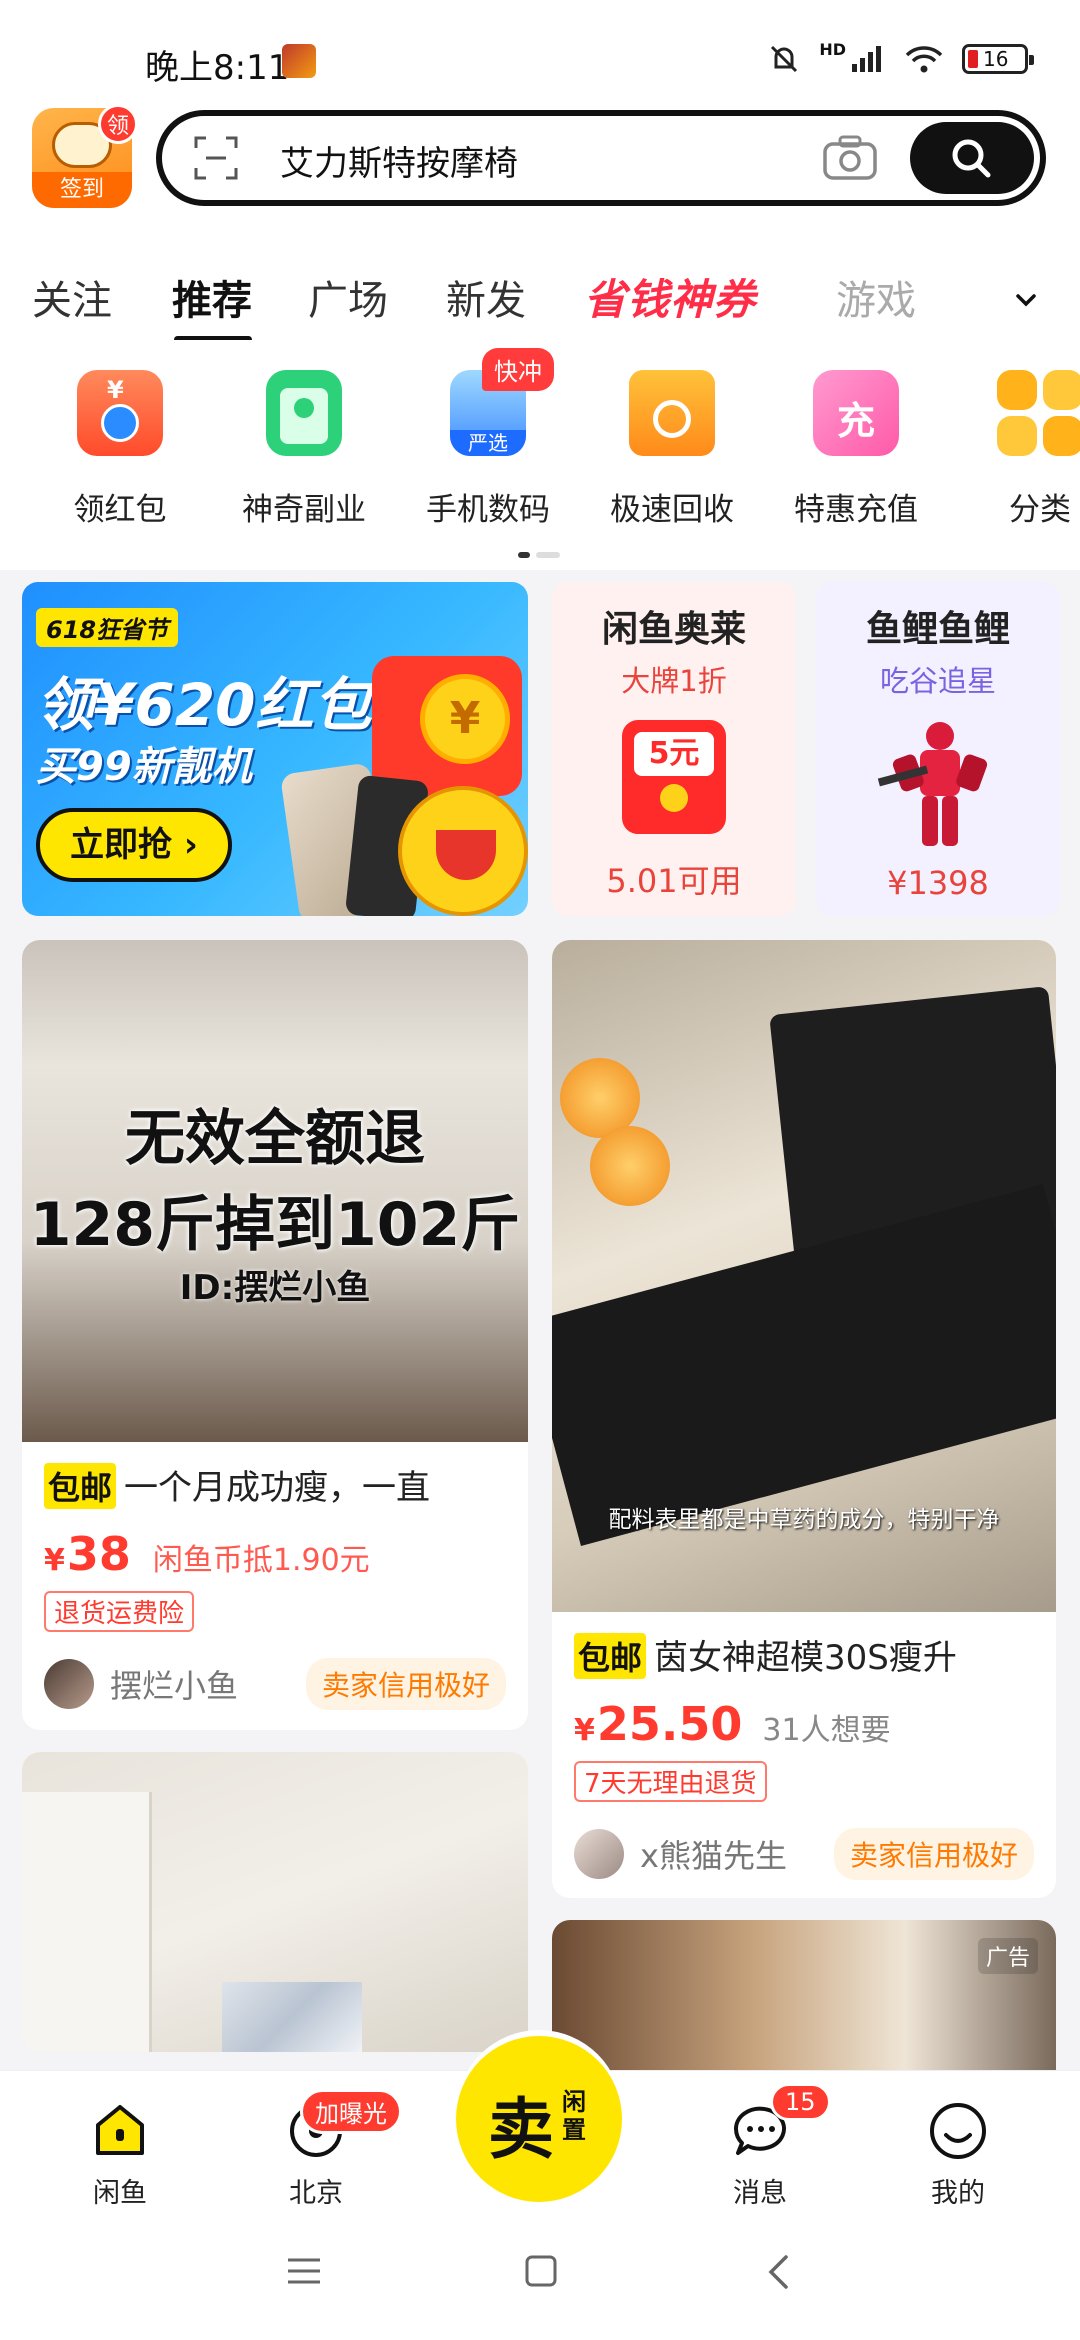 The image size is (1080, 2340). Describe the element at coordinates (866, 59) in the screenshot. I see `signal-icon` at that location.